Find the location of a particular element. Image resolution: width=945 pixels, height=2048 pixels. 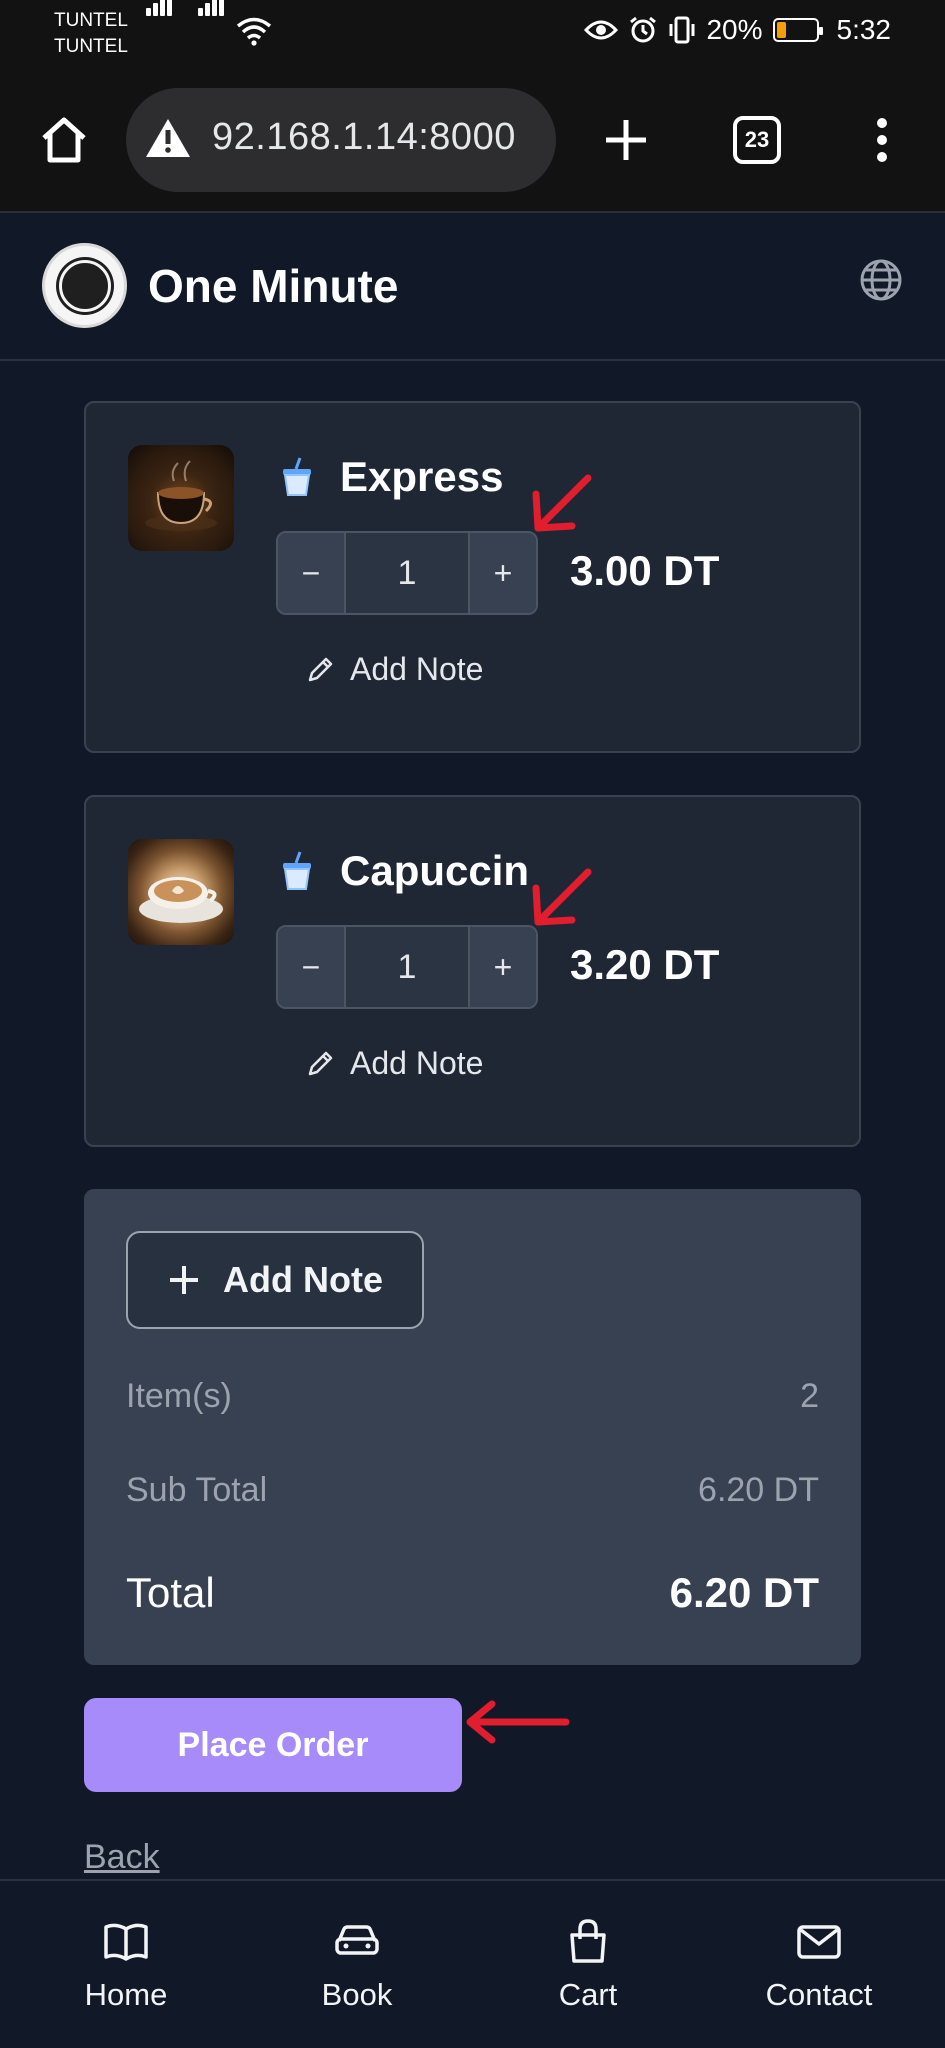

warning-icon is located at coordinates (168, 138).